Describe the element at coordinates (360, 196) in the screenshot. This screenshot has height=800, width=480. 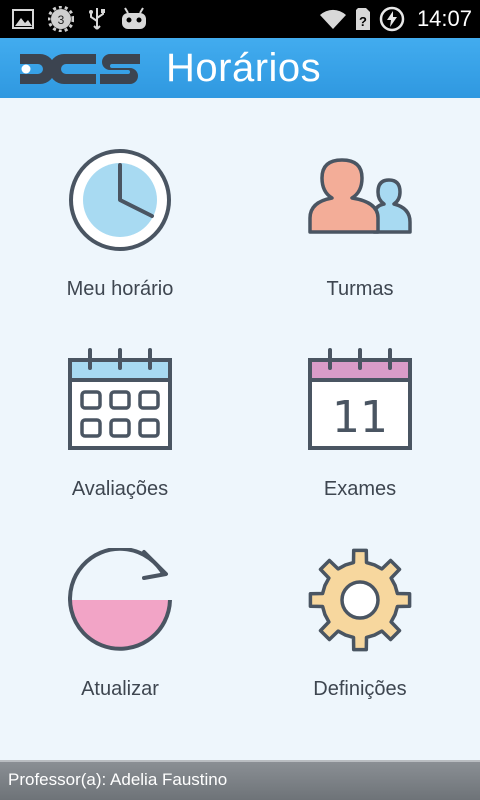
I see `people-icon` at that location.